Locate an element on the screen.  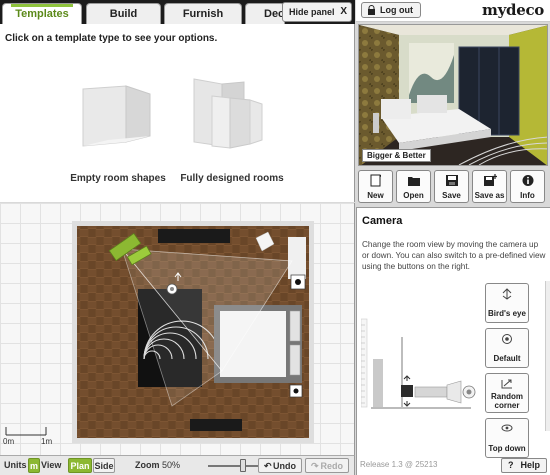
units-label: Units is located at coordinates (15, 465).